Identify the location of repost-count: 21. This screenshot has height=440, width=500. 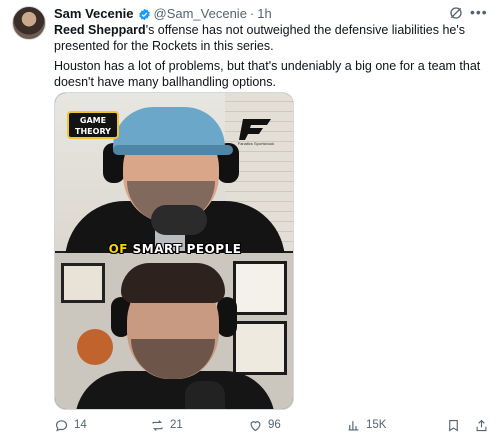
(176, 425).